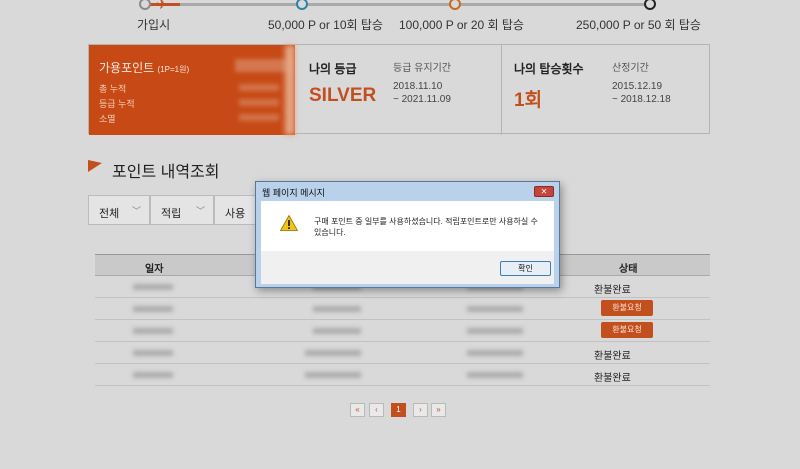  Describe the element at coordinates (162, 6) in the screenshot. I see `airplane-icon: ✈` at that location.